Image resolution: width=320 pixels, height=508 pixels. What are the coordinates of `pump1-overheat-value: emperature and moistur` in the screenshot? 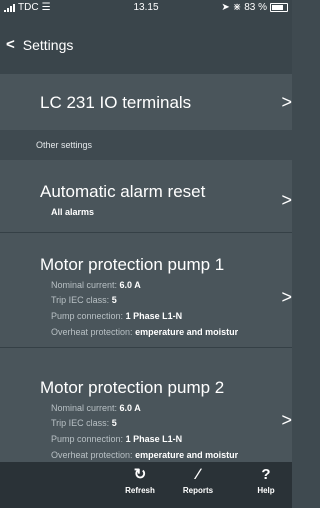 It's located at (187, 332).